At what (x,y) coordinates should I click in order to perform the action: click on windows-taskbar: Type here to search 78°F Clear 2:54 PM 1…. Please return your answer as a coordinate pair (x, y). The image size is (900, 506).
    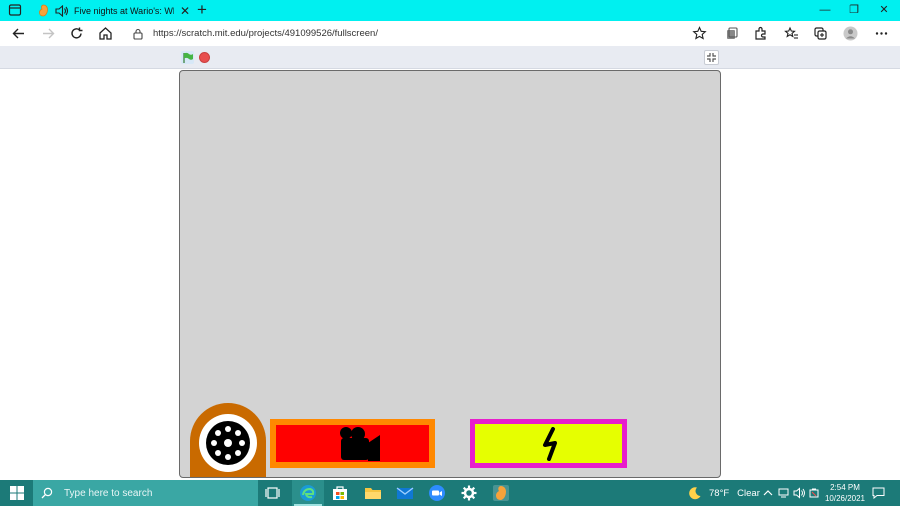
    Looking at the image, I should click on (450, 493).